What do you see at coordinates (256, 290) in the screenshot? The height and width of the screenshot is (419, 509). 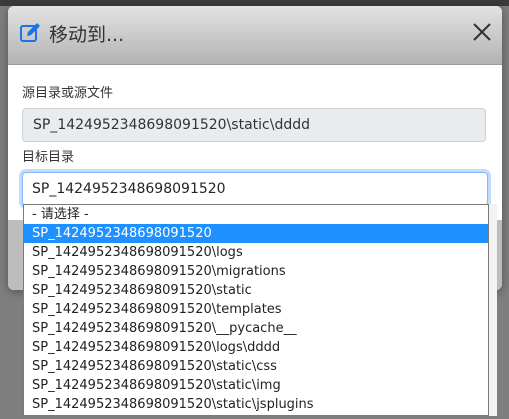 I see `dropdown-option: SP_1424952348698091520\static` at bounding box center [256, 290].